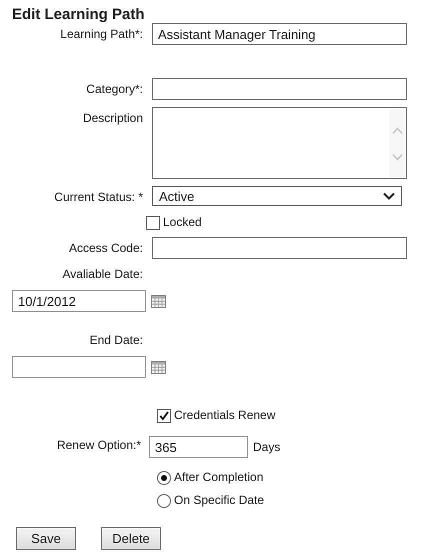  What do you see at coordinates (98, 445) in the screenshot?
I see `field-label: Renew Option:*` at bounding box center [98, 445].